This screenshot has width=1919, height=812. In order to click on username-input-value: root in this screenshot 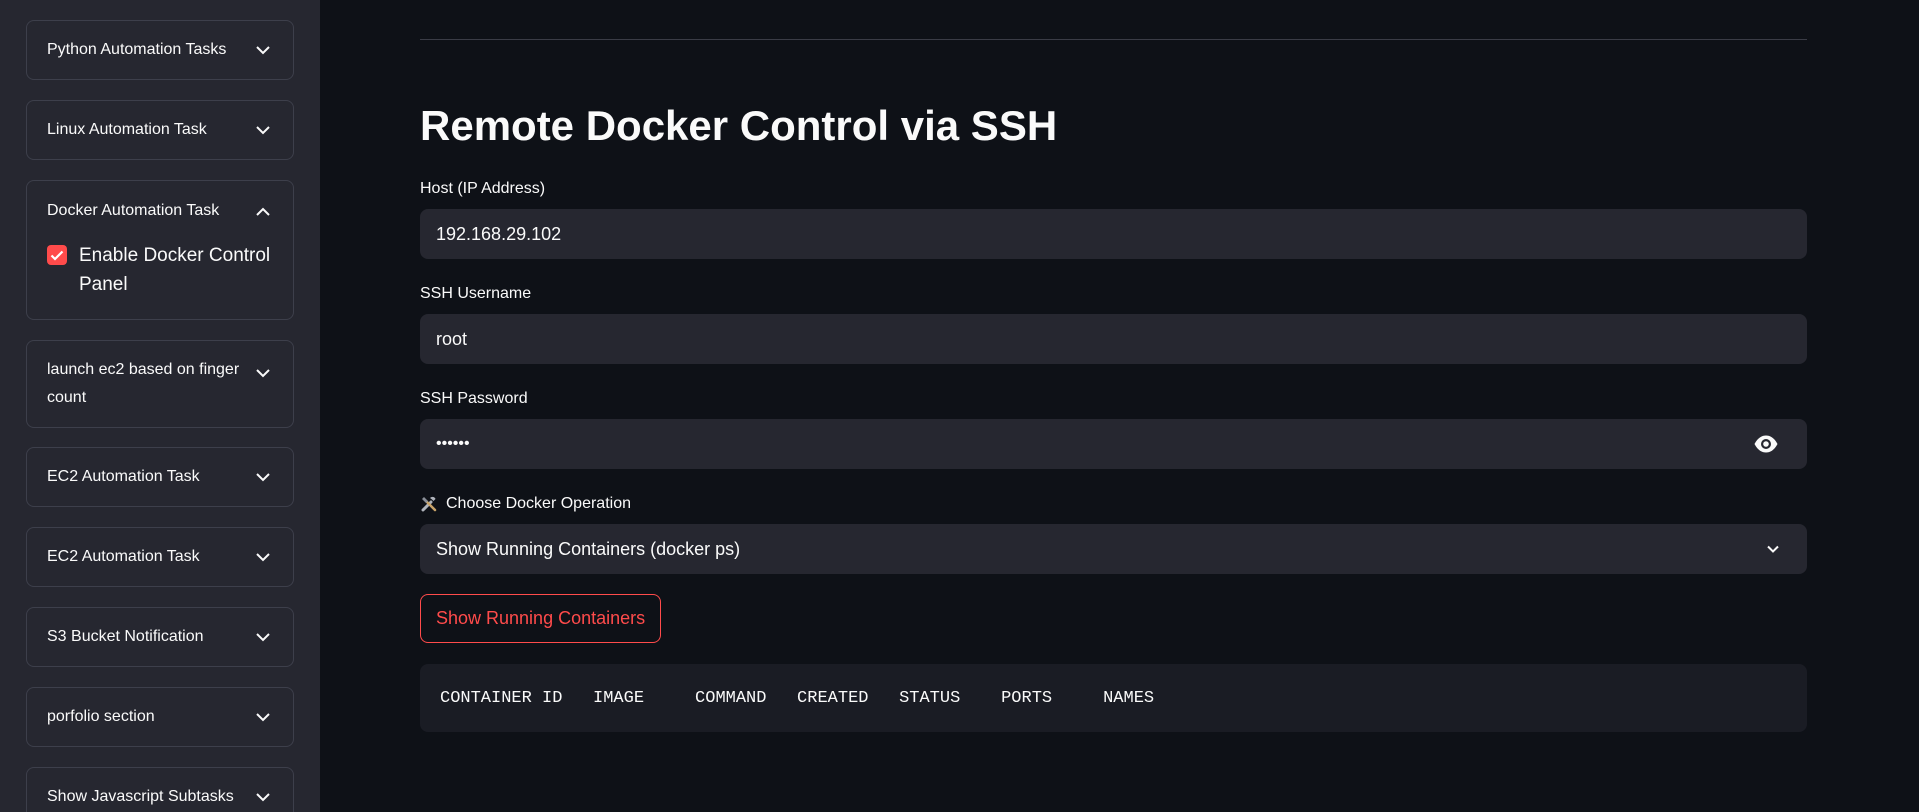, I will do `click(452, 338)`.